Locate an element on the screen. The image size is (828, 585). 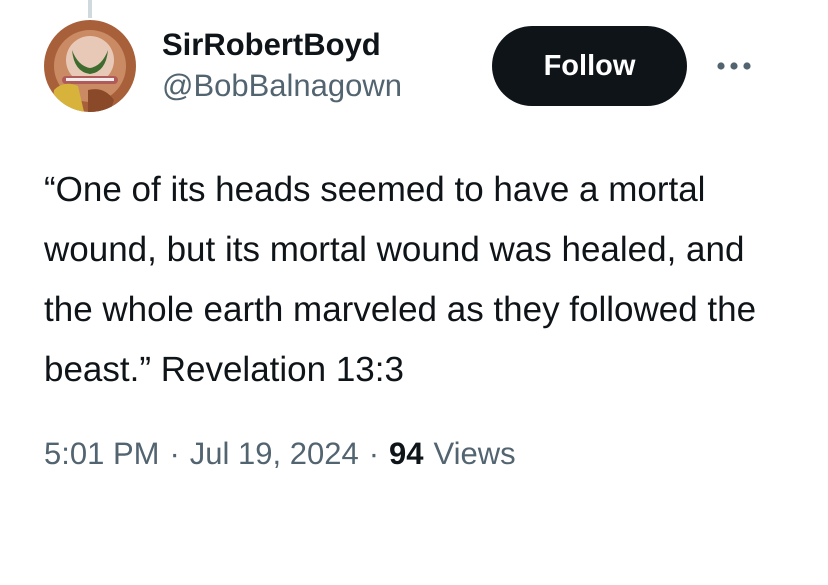
user-handle: @BobBalnagown is located at coordinates (327, 86).